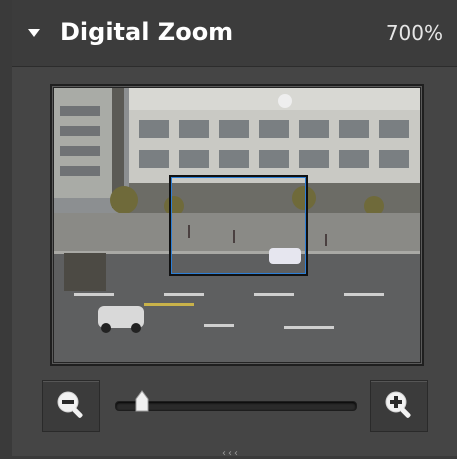 The image size is (457, 459). I want to click on zoom-slider, so click(236, 401).